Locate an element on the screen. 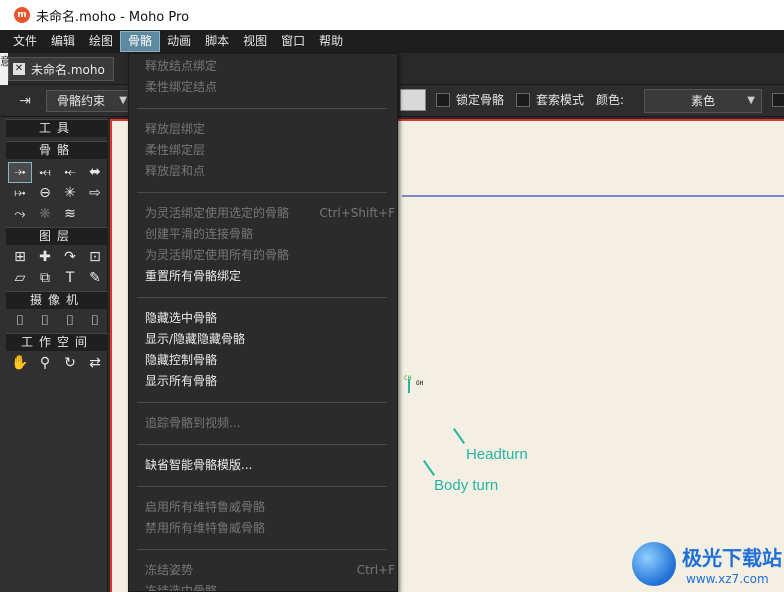 The image size is (784, 592). bone-physics-icon: ✳ is located at coordinates (70, 193).